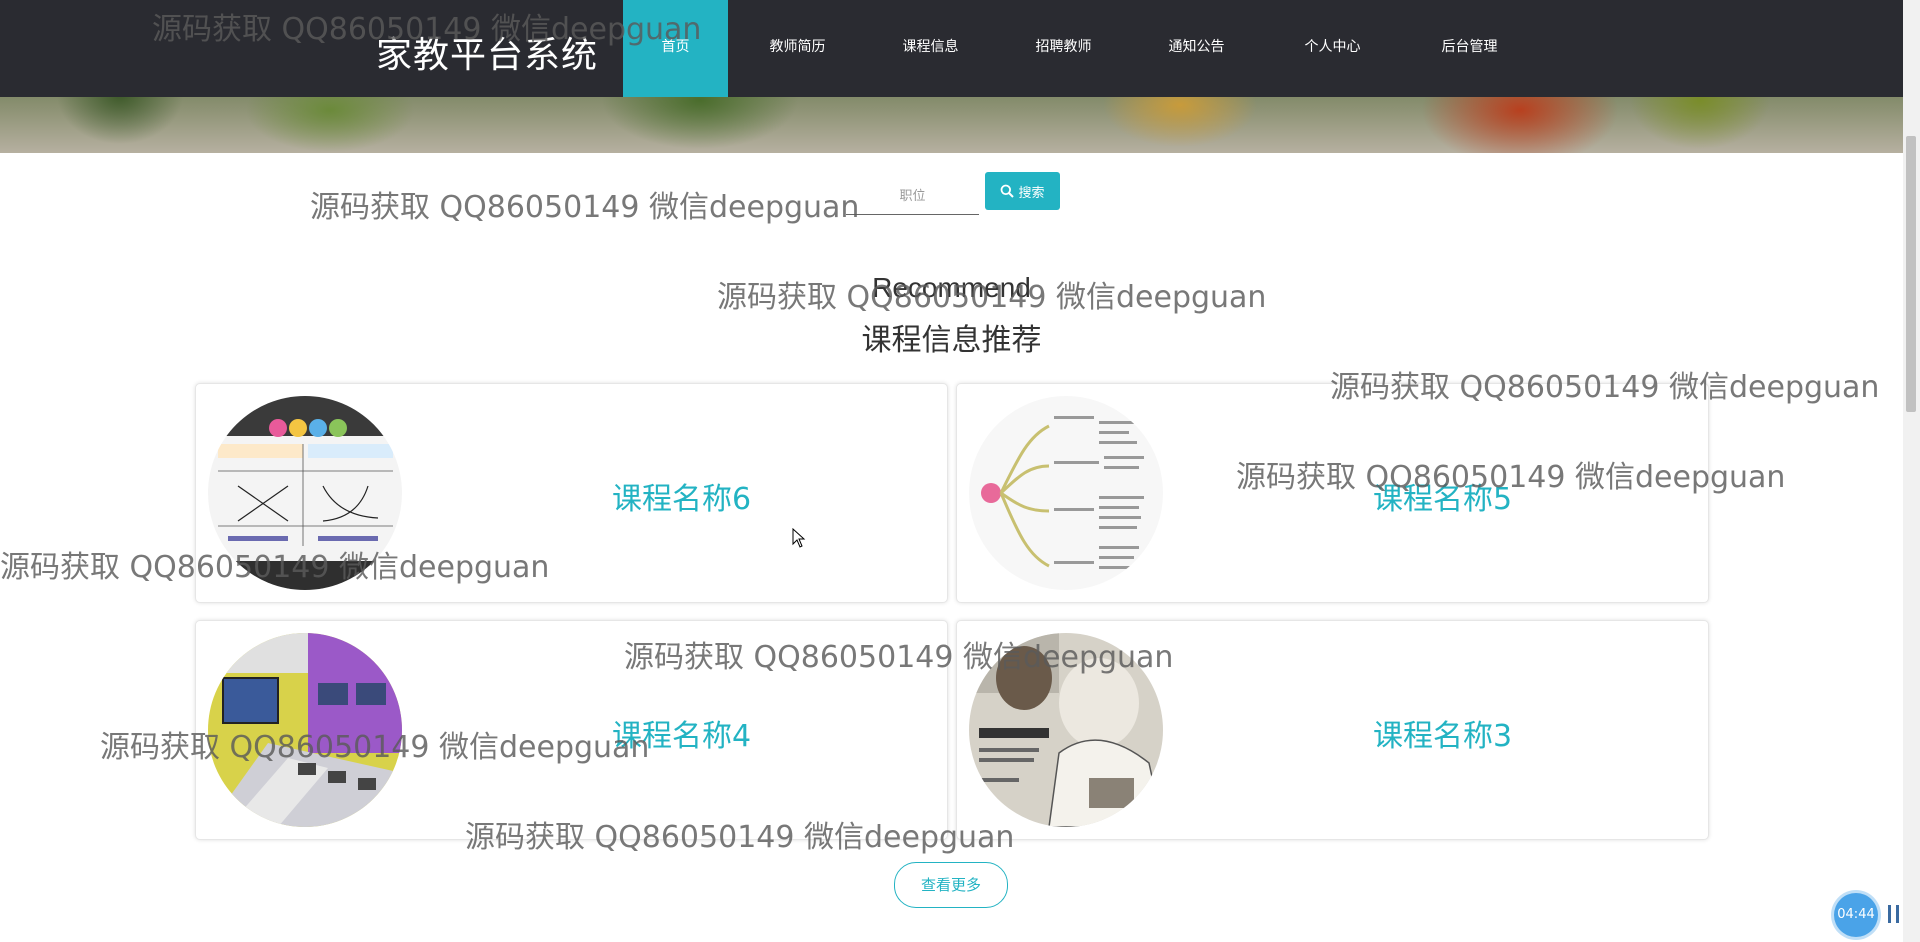  What do you see at coordinates (681, 733) in the screenshot?
I see `course-title: 课程名称4` at bounding box center [681, 733].